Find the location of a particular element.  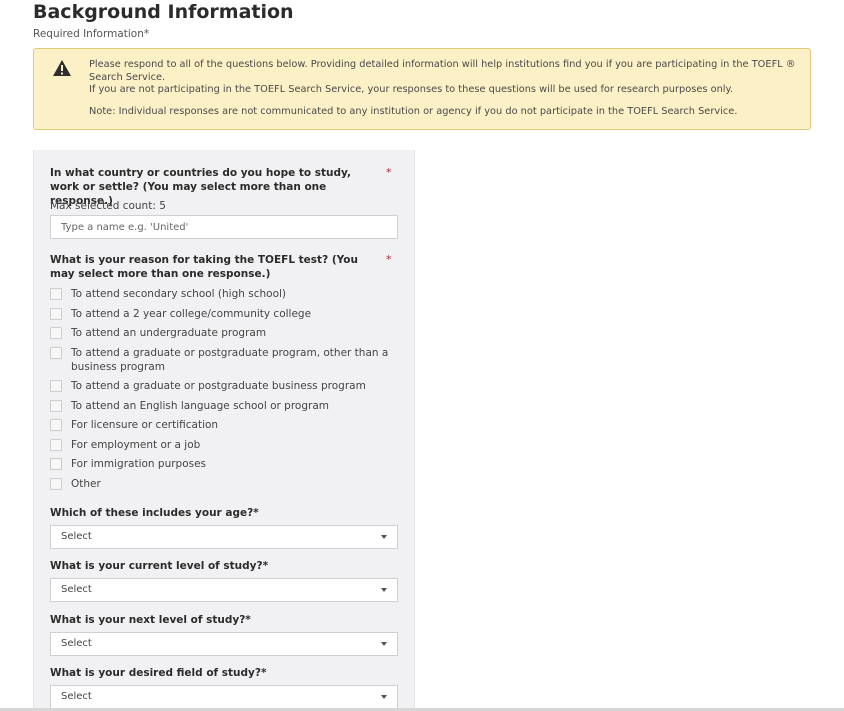

reason-option-undergraduate: To attend an undergraduate program is located at coordinates (220, 336).